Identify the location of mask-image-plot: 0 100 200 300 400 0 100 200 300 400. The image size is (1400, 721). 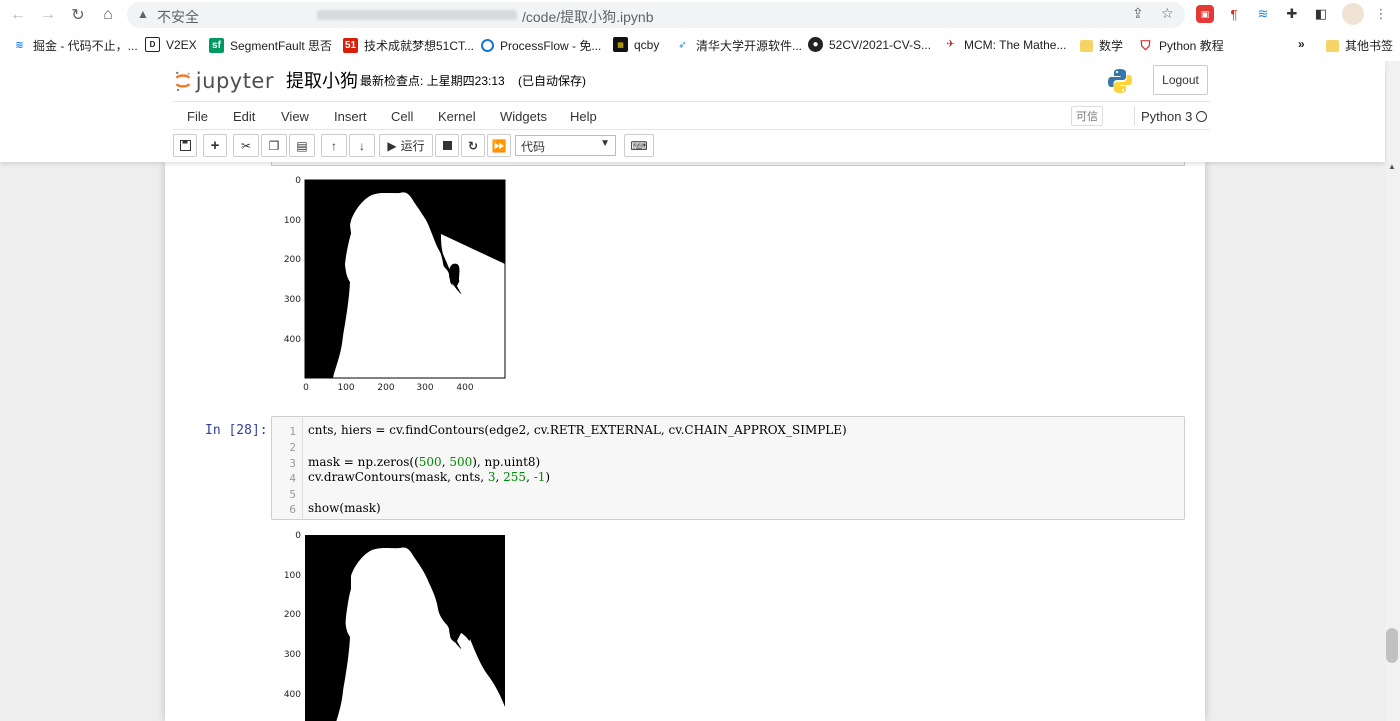
(395, 284).